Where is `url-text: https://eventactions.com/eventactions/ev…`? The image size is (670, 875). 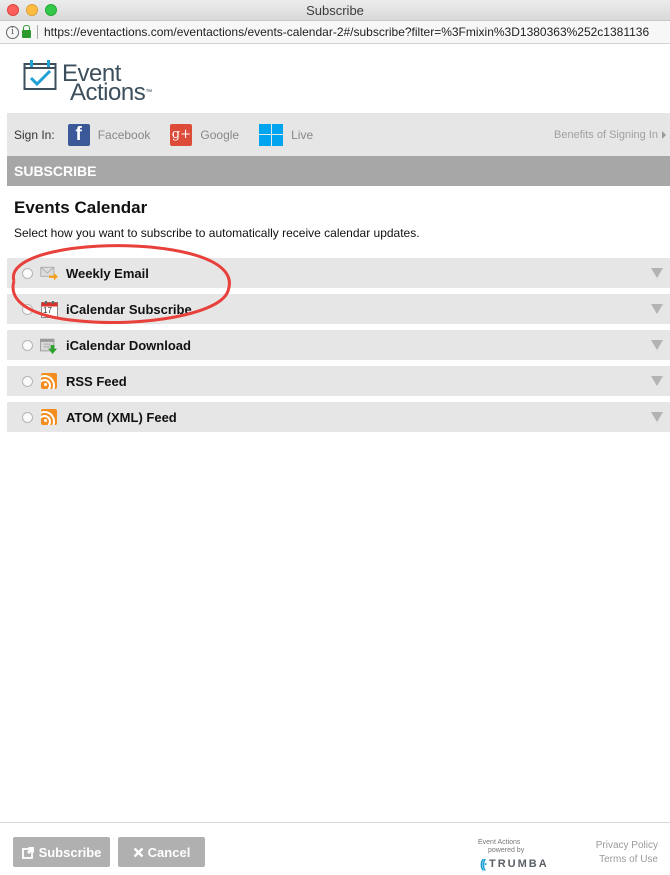
url-text: https://eventactions.com/eventactions/ev… is located at coordinates (346, 32).